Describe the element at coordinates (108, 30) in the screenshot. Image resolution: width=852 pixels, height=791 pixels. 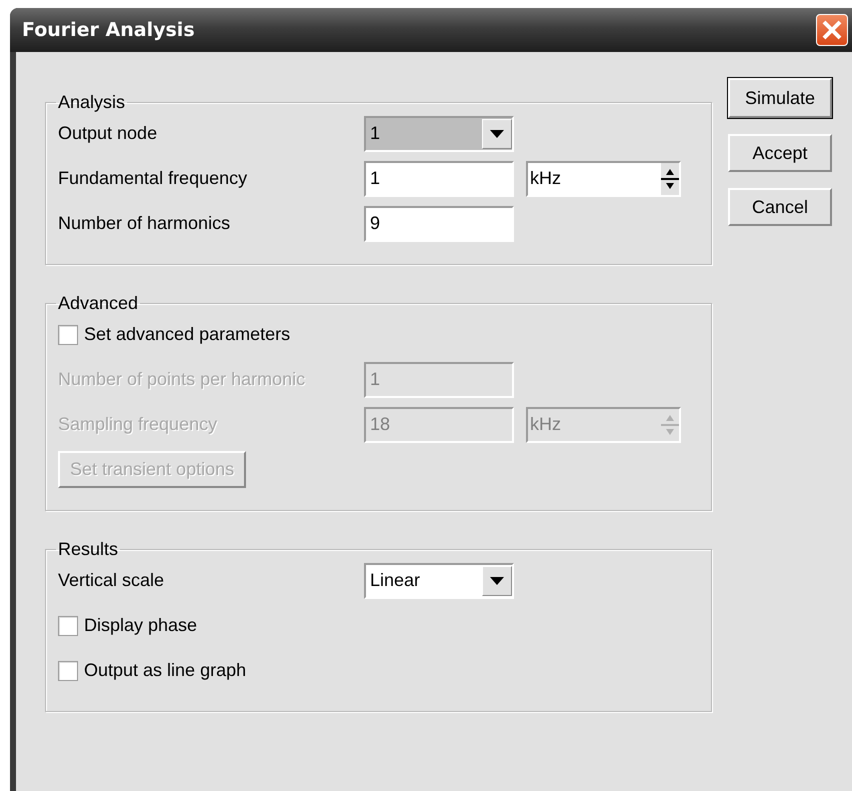
I see `window-title: Fourier Analysis` at that location.